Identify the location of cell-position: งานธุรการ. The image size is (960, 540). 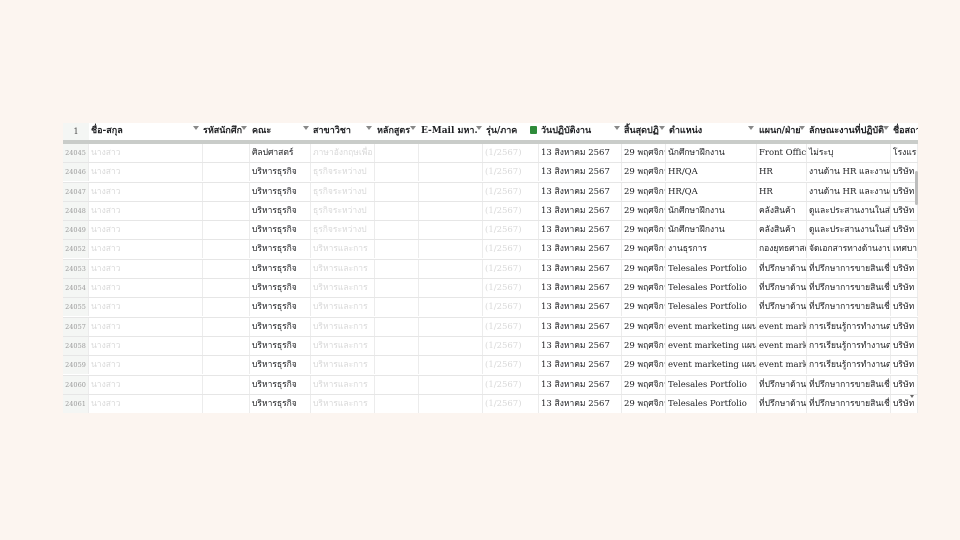
(711, 249).